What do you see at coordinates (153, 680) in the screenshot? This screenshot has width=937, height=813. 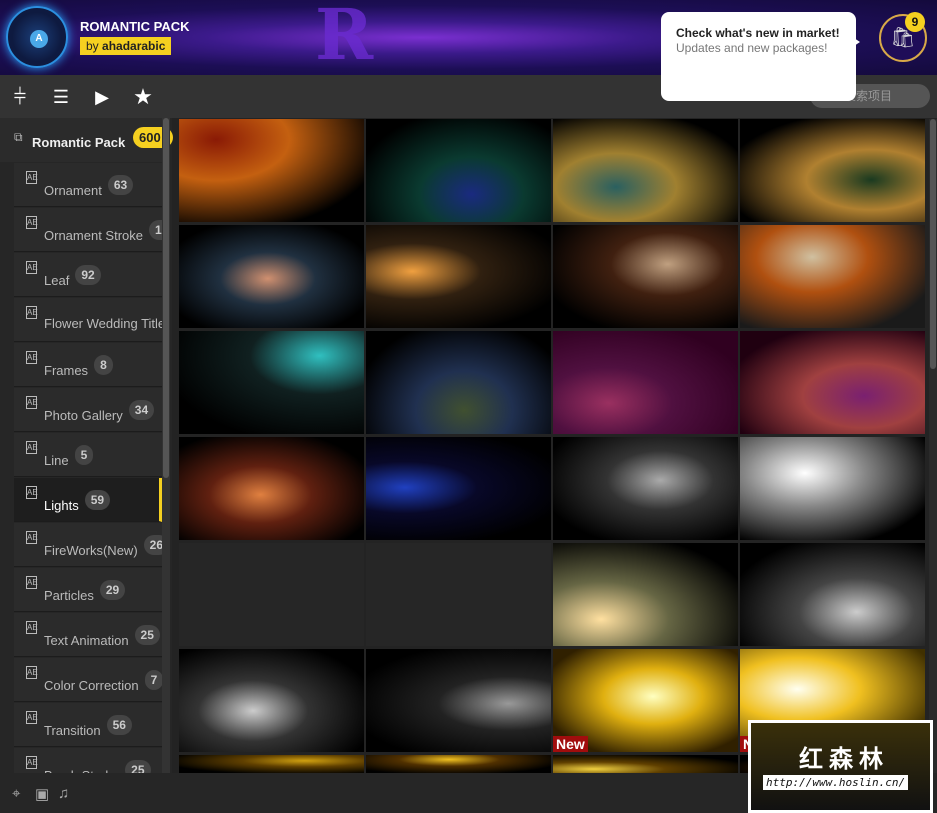 I see `sidebar-item-count: 7` at bounding box center [153, 680].